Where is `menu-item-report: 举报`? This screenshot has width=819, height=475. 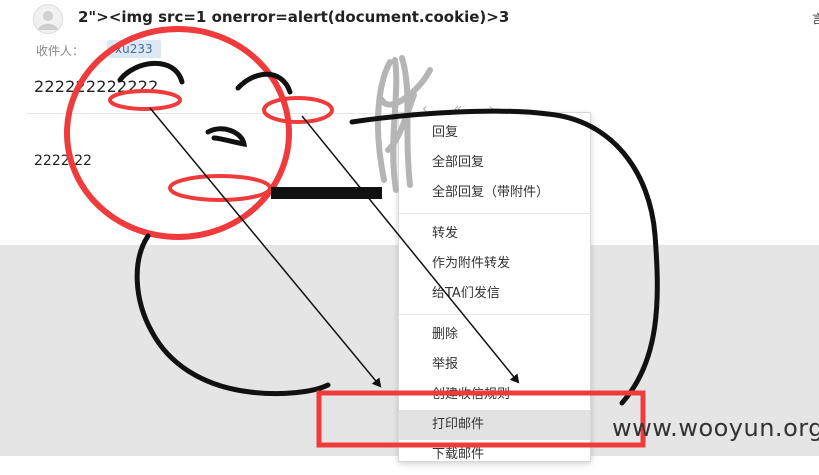
menu-item-report: 举报 is located at coordinates (494, 365).